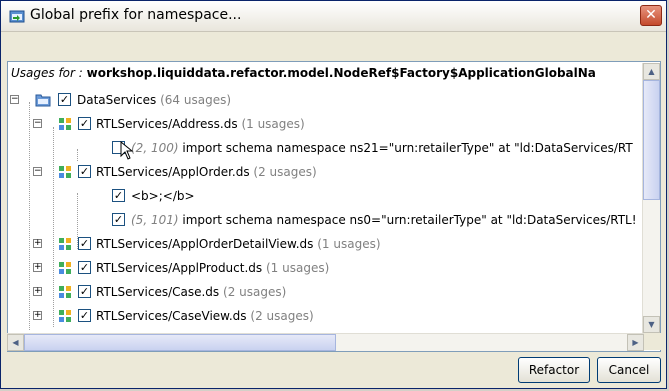  What do you see at coordinates (171, 316) in the screenshot?
I see `node-name: RTLServices/CaseView.ds` at bounding box center [171, 316].